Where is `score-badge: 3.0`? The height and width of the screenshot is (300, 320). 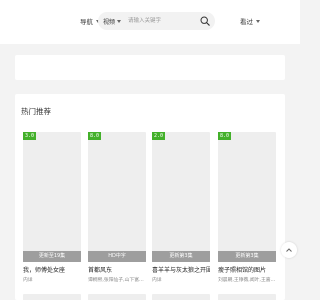 score-badge: 3.0 is located at coordinates (30, 136).